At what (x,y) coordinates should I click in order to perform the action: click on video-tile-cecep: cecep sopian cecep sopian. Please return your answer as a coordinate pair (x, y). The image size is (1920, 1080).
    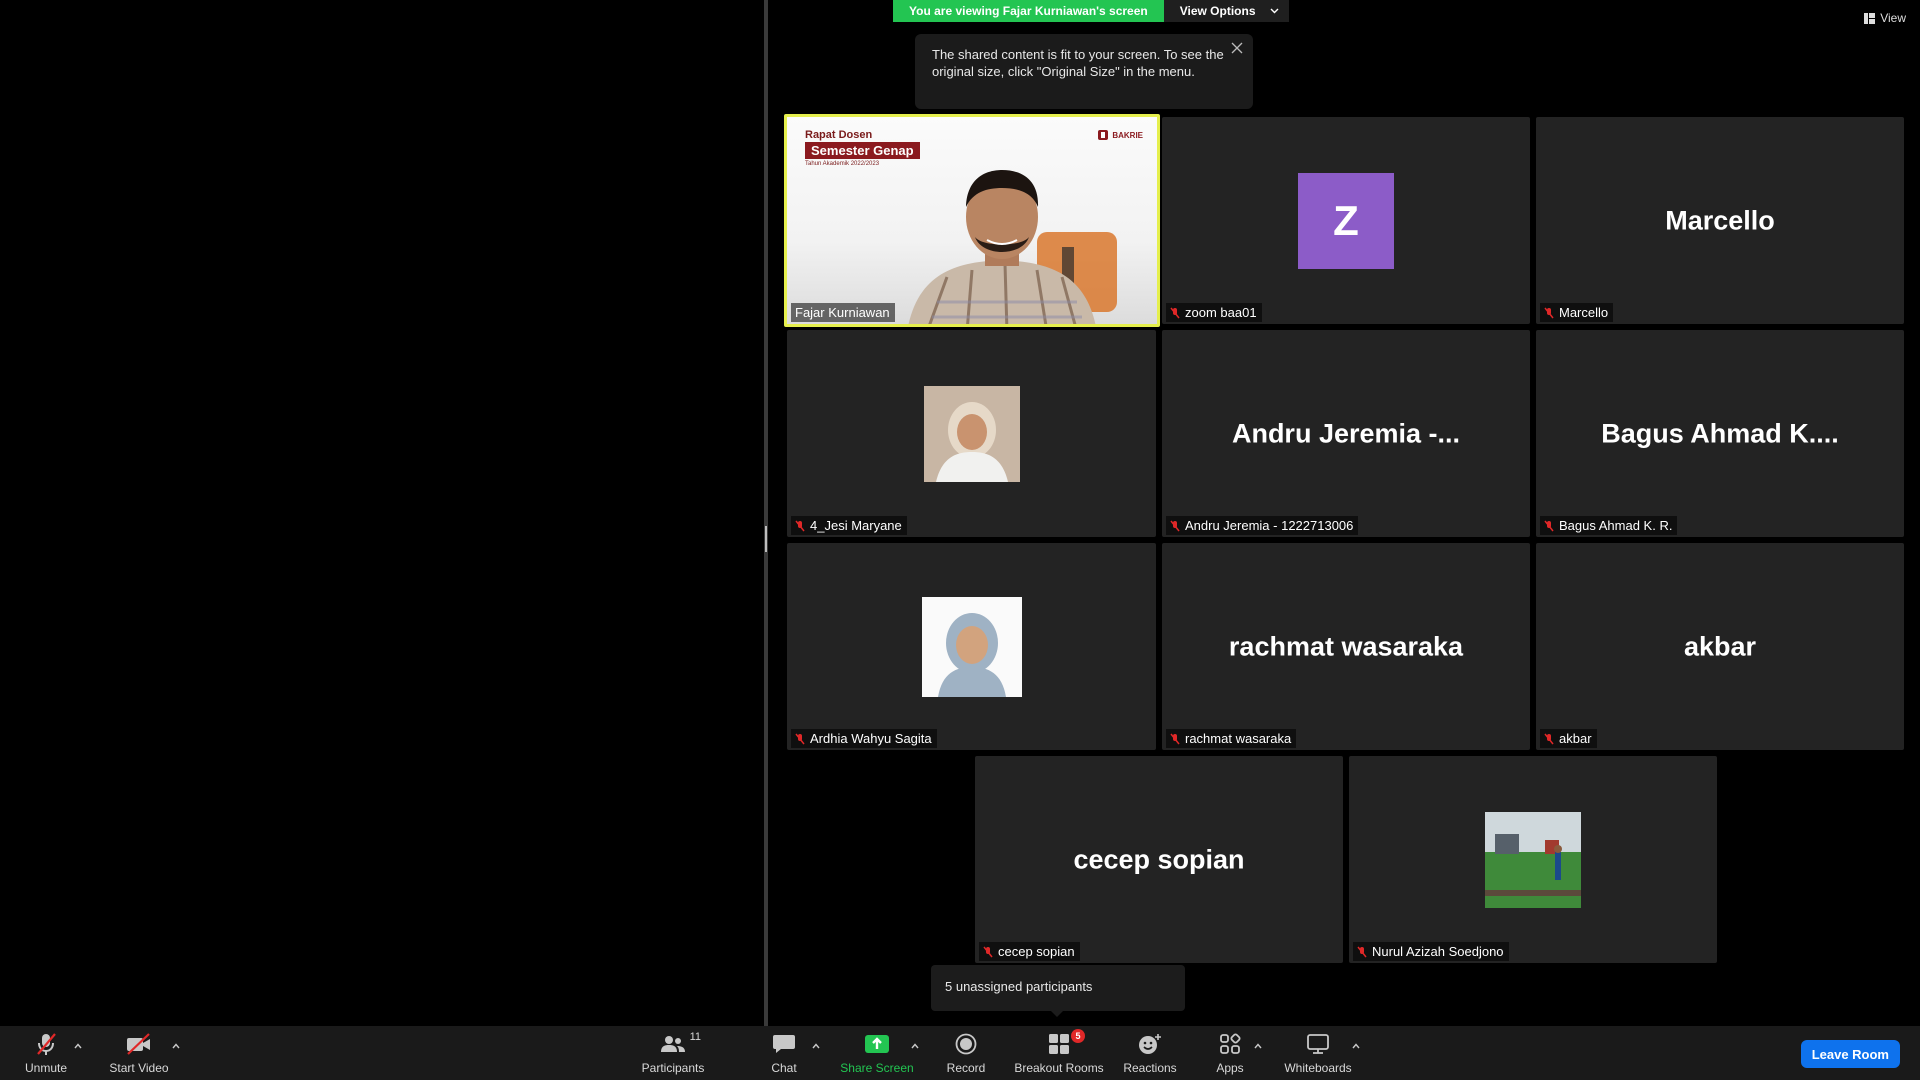
    Looking at the image, I should click on (1159, 859).